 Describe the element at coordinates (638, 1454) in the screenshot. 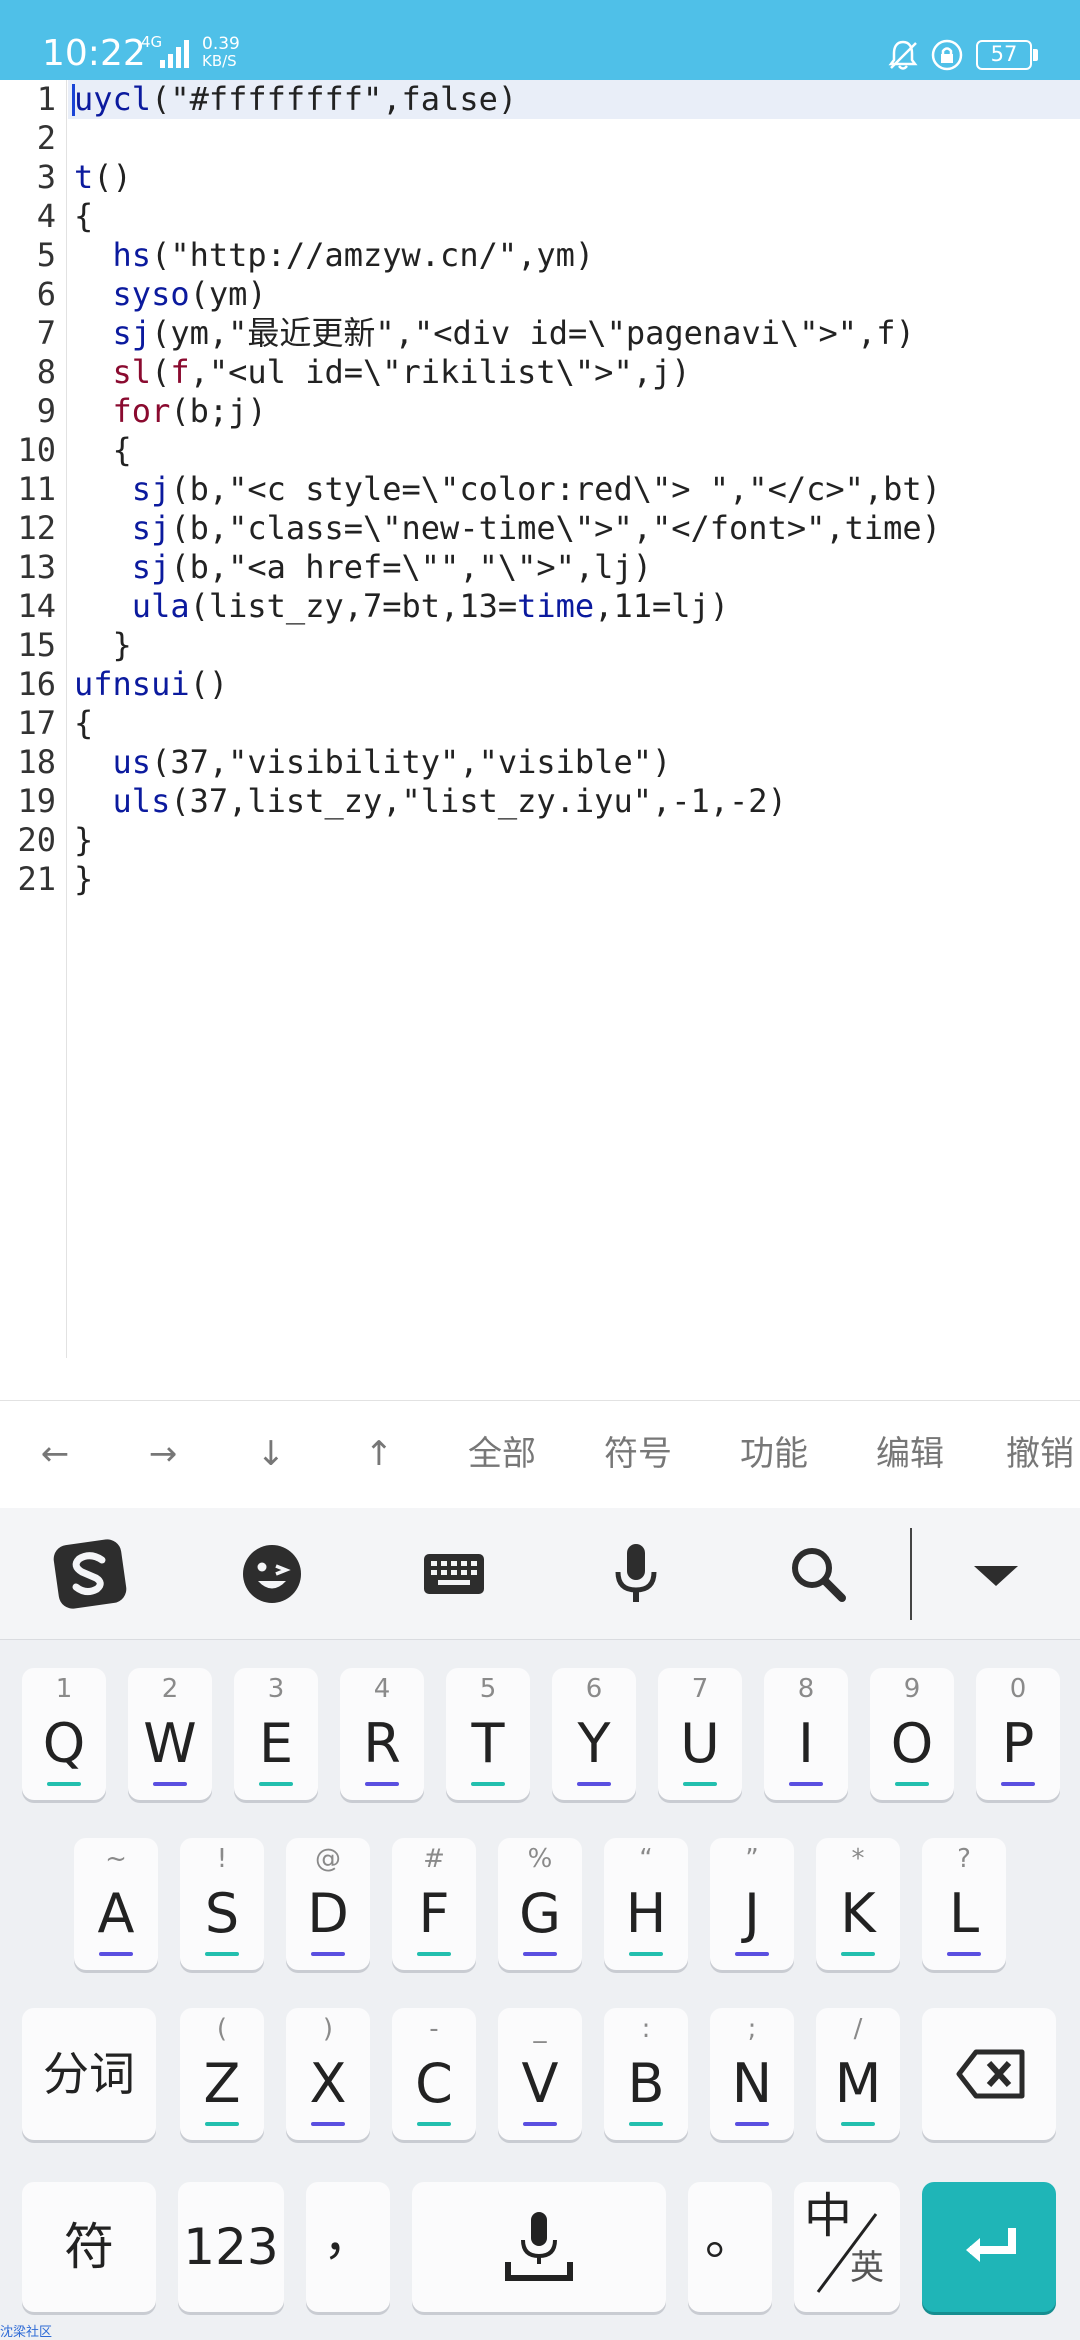

I see `symbol-button: 符号` at that location.